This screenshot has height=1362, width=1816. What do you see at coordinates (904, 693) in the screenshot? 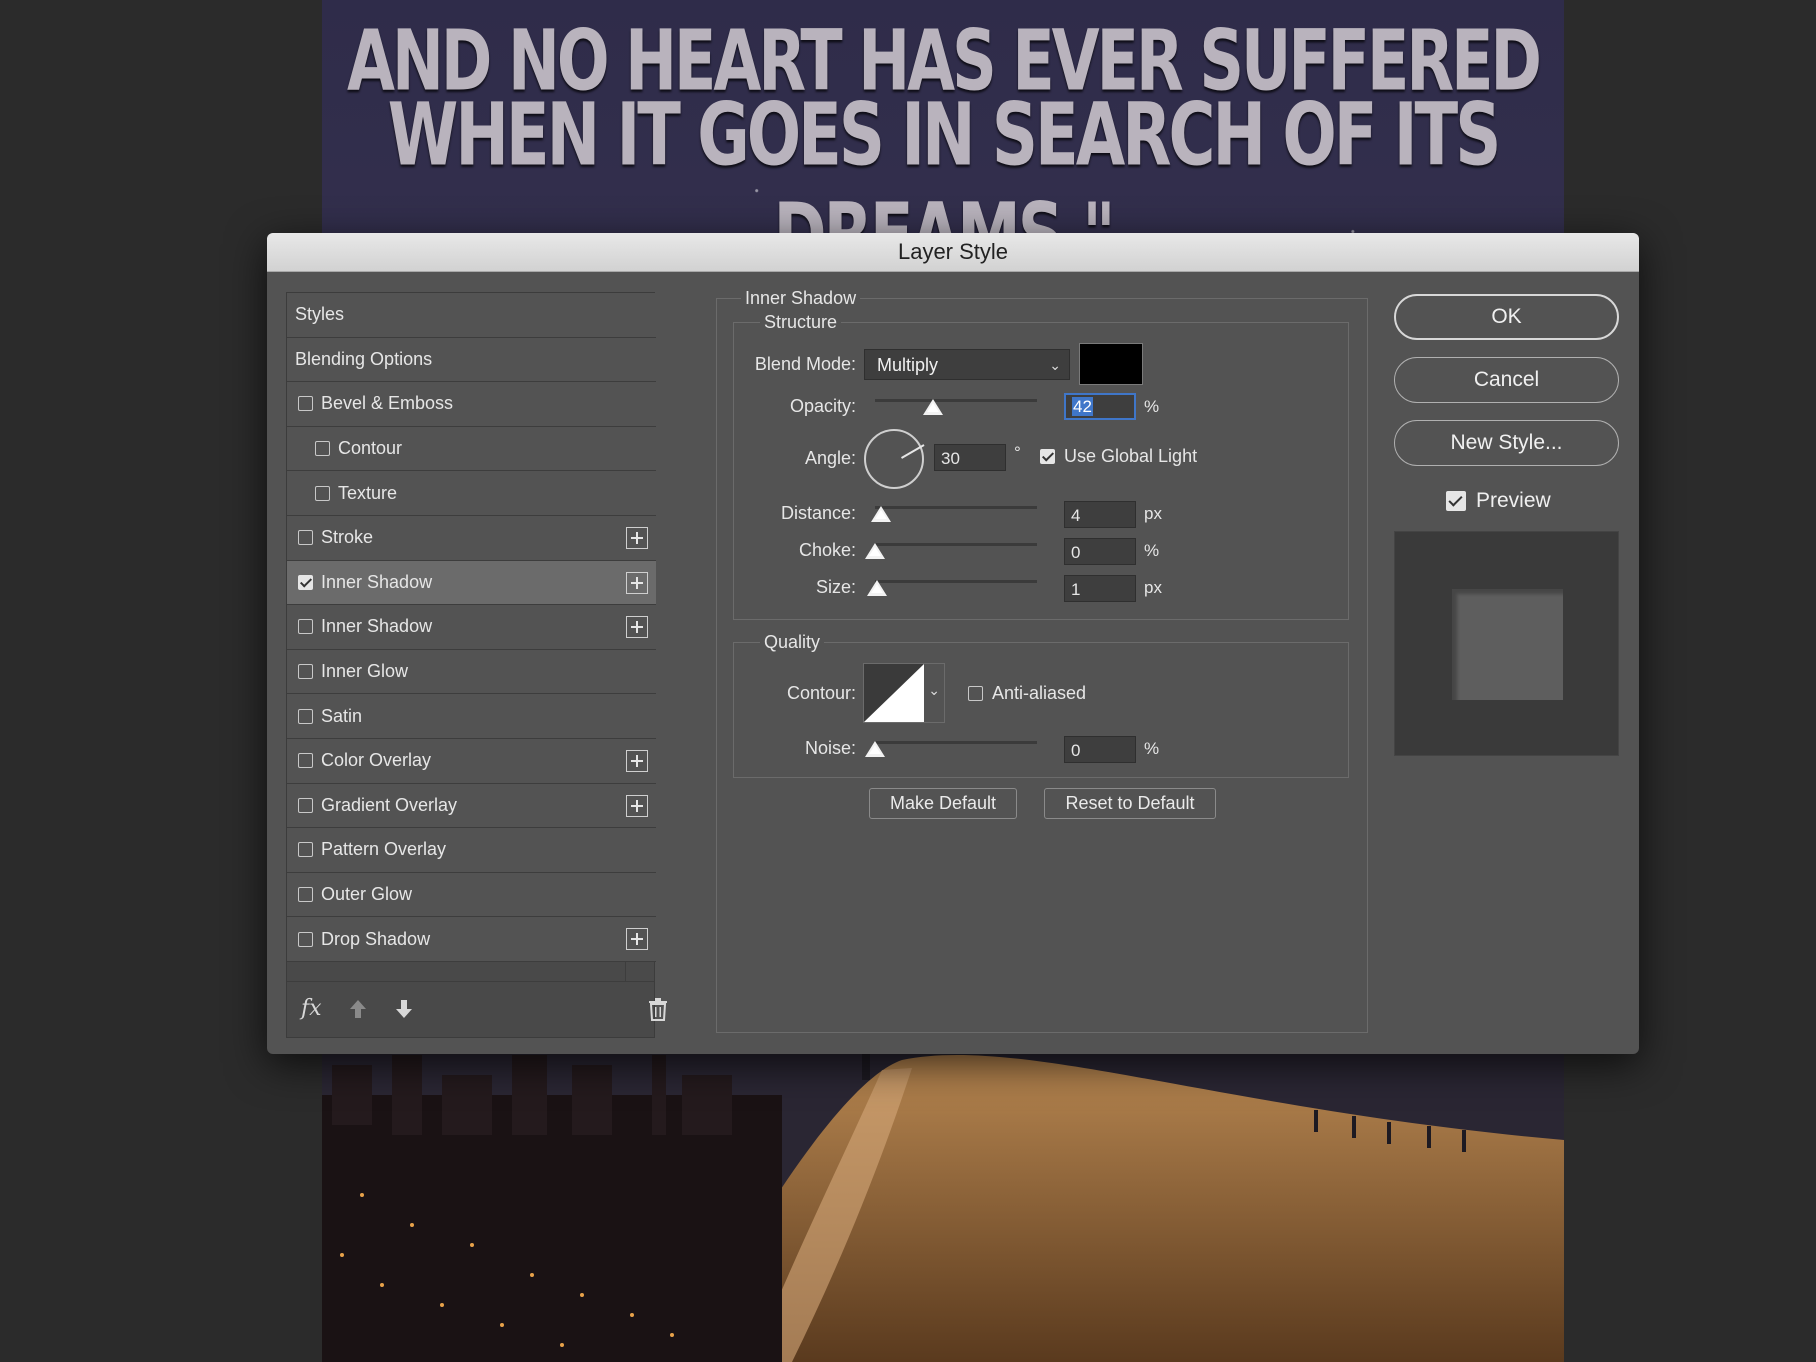
I see `contour-picker: ⌄` at bounding box center [904, 693].